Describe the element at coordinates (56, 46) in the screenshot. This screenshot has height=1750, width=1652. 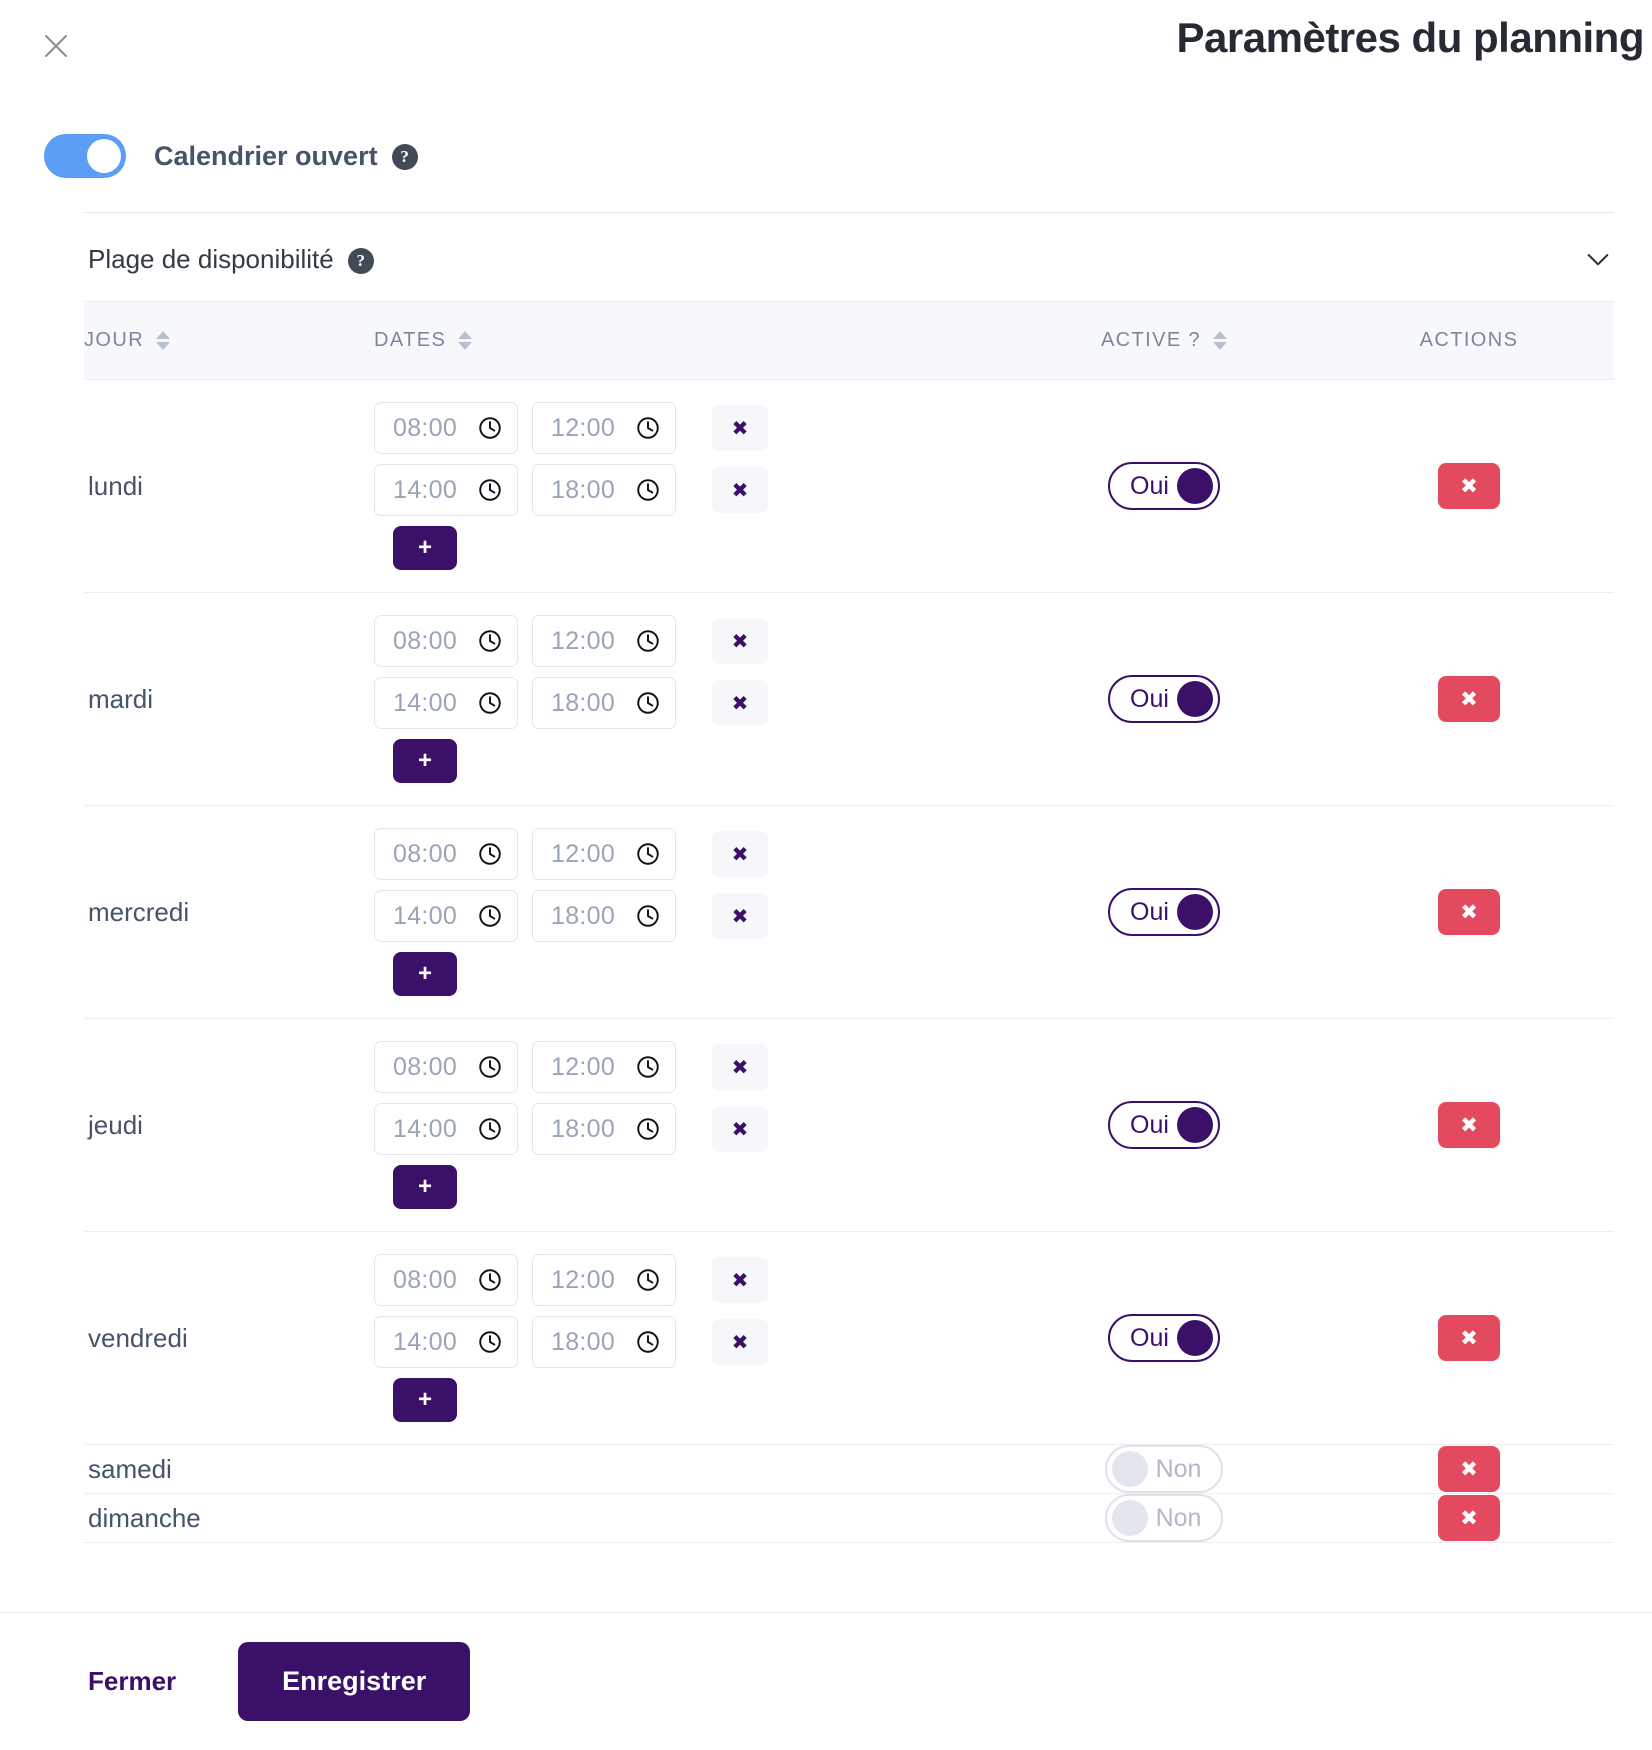
I see `close-icon` at that location.